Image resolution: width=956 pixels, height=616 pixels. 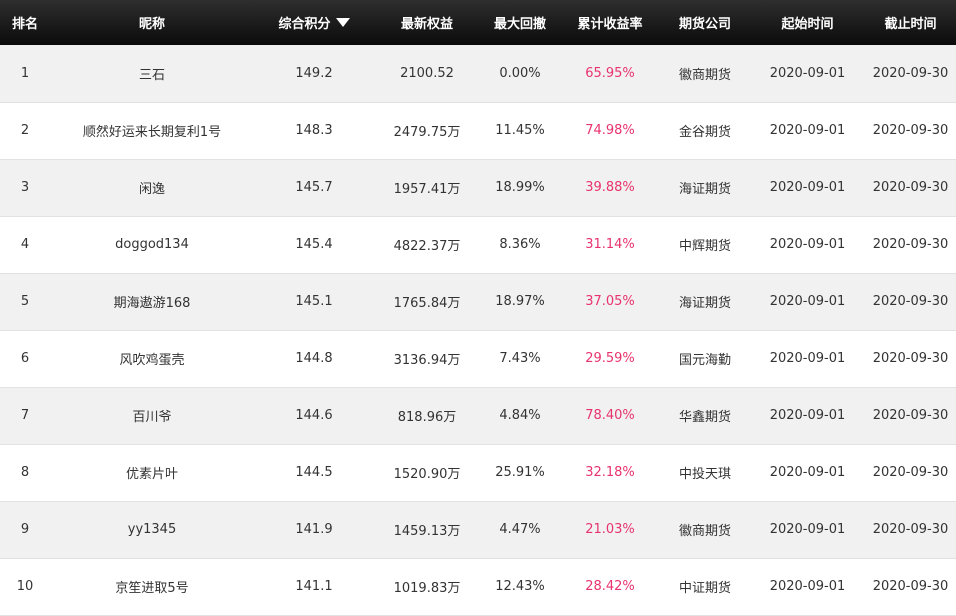 What do you see at coordinates (427, 360) in the screenshot?
I see `cell-equity: 3136.94万` at bounding box center [427, 360].